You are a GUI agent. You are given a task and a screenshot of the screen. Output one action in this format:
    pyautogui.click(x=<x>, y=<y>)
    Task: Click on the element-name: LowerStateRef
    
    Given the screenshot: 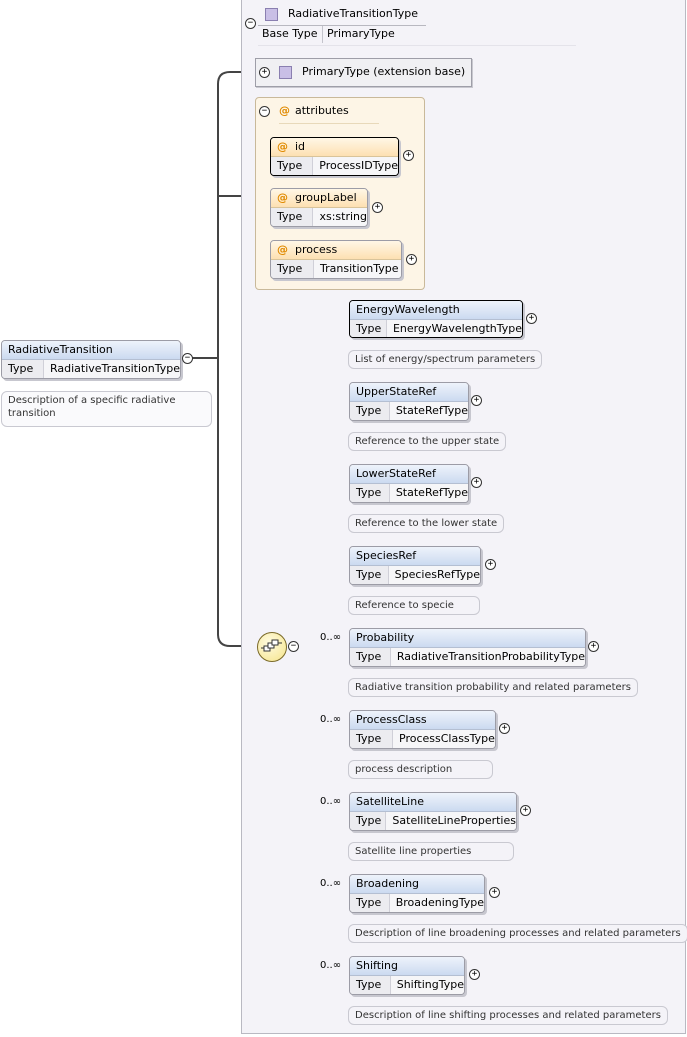 What is the action you would take?
    pyautogui.click(x=409, y=474)
    